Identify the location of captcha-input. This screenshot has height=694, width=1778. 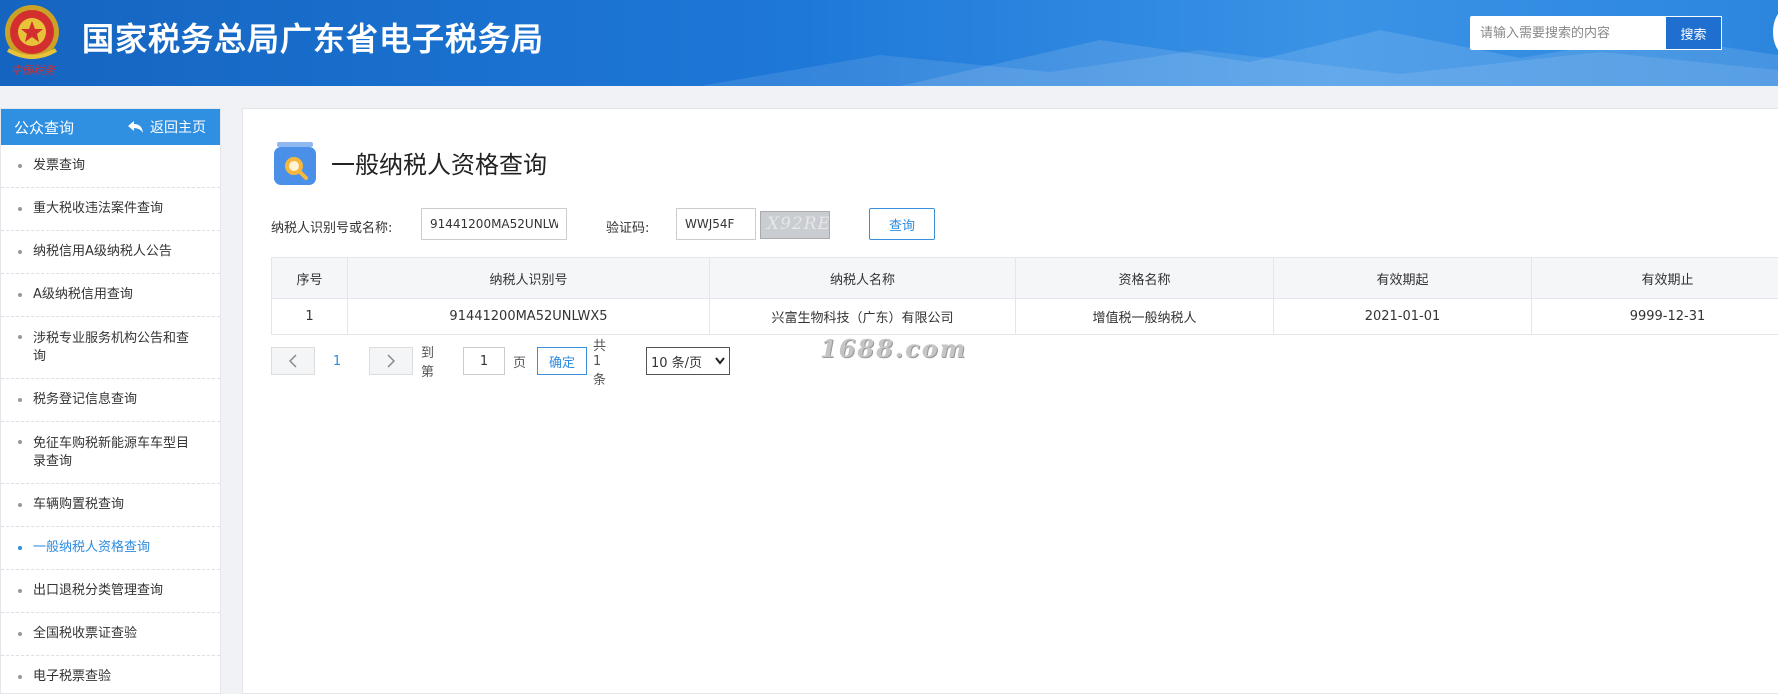
(716, 224).